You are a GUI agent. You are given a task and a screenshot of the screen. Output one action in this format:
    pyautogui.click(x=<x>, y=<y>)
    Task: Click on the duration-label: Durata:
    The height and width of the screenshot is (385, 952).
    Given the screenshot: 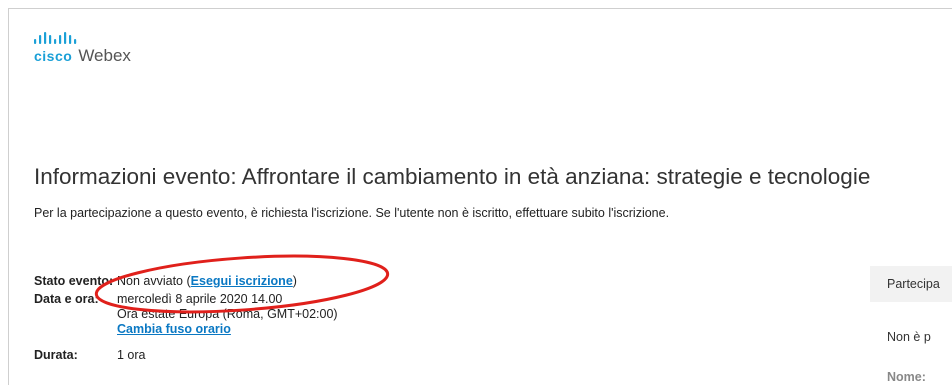 What is the action you would take?
    pyautogui.click(x=56, y=355)
    